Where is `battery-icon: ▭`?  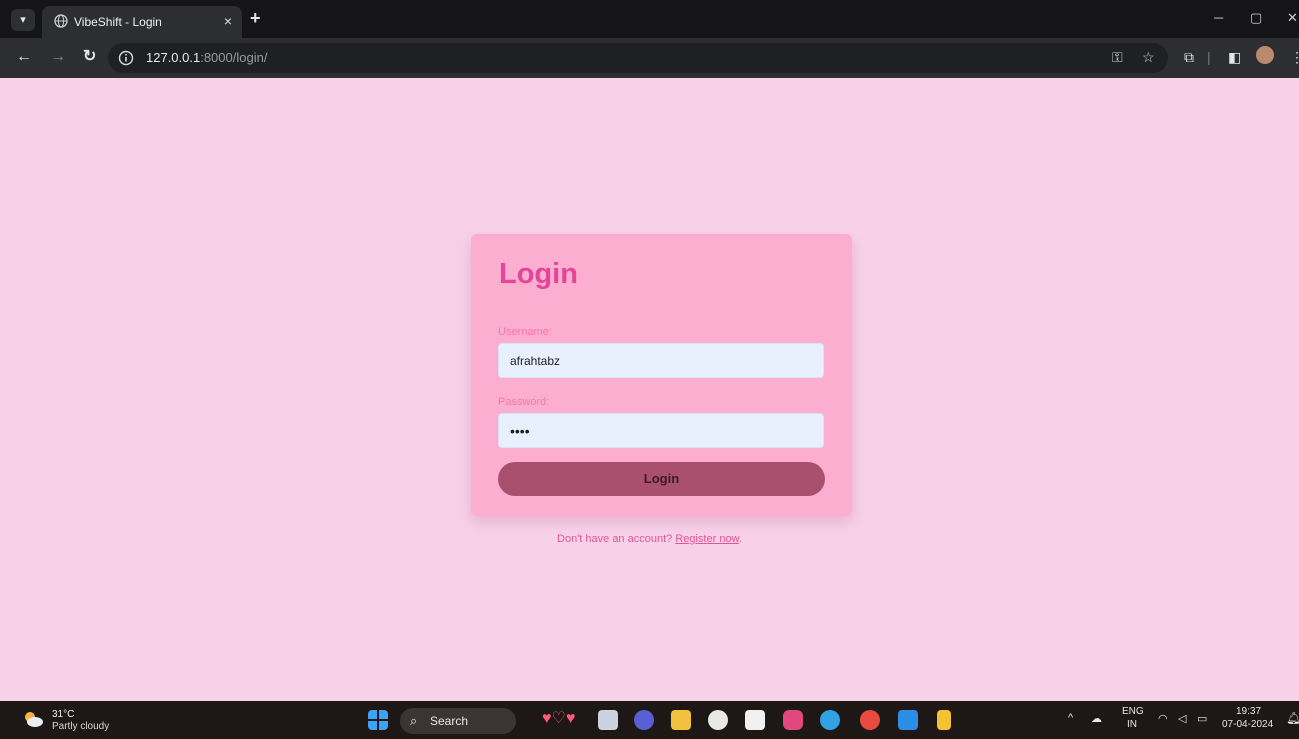
battery-icon: ▭ is located at coordinates (1202, 718).